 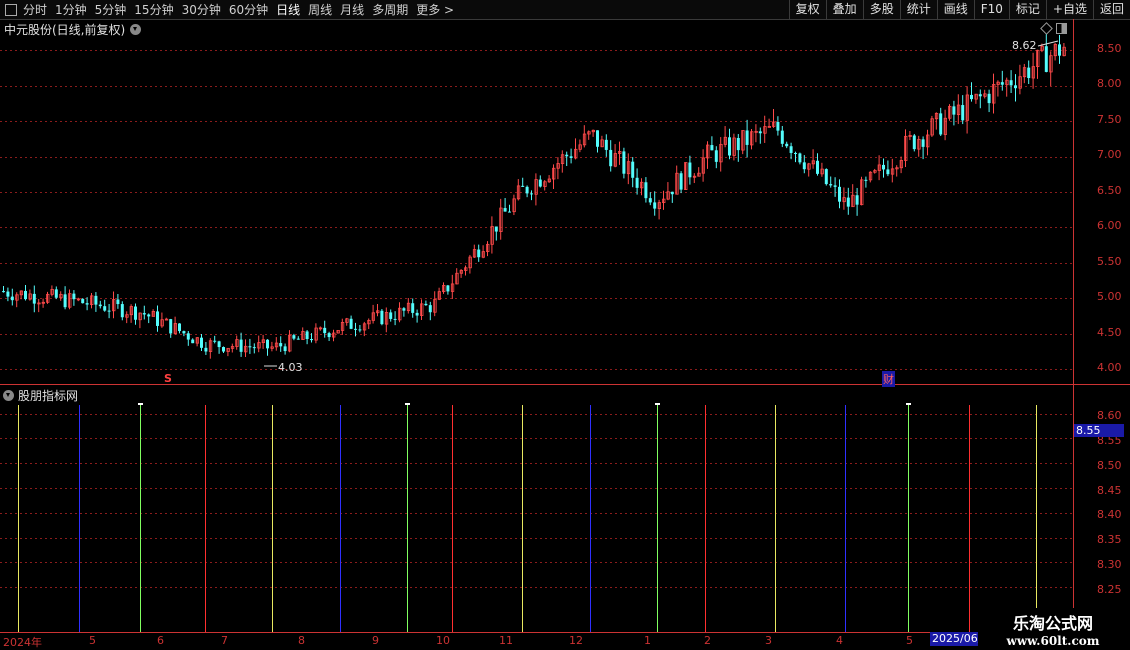 What do you see at coordinates (35, 9) in the screenshot?
I see `period-tab: 分时` at bounding box center [35, 9].